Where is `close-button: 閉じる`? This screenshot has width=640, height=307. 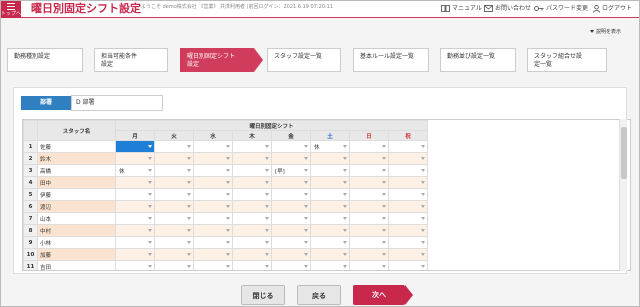 close-button: 閉じる is located at coordinates (263, 295).